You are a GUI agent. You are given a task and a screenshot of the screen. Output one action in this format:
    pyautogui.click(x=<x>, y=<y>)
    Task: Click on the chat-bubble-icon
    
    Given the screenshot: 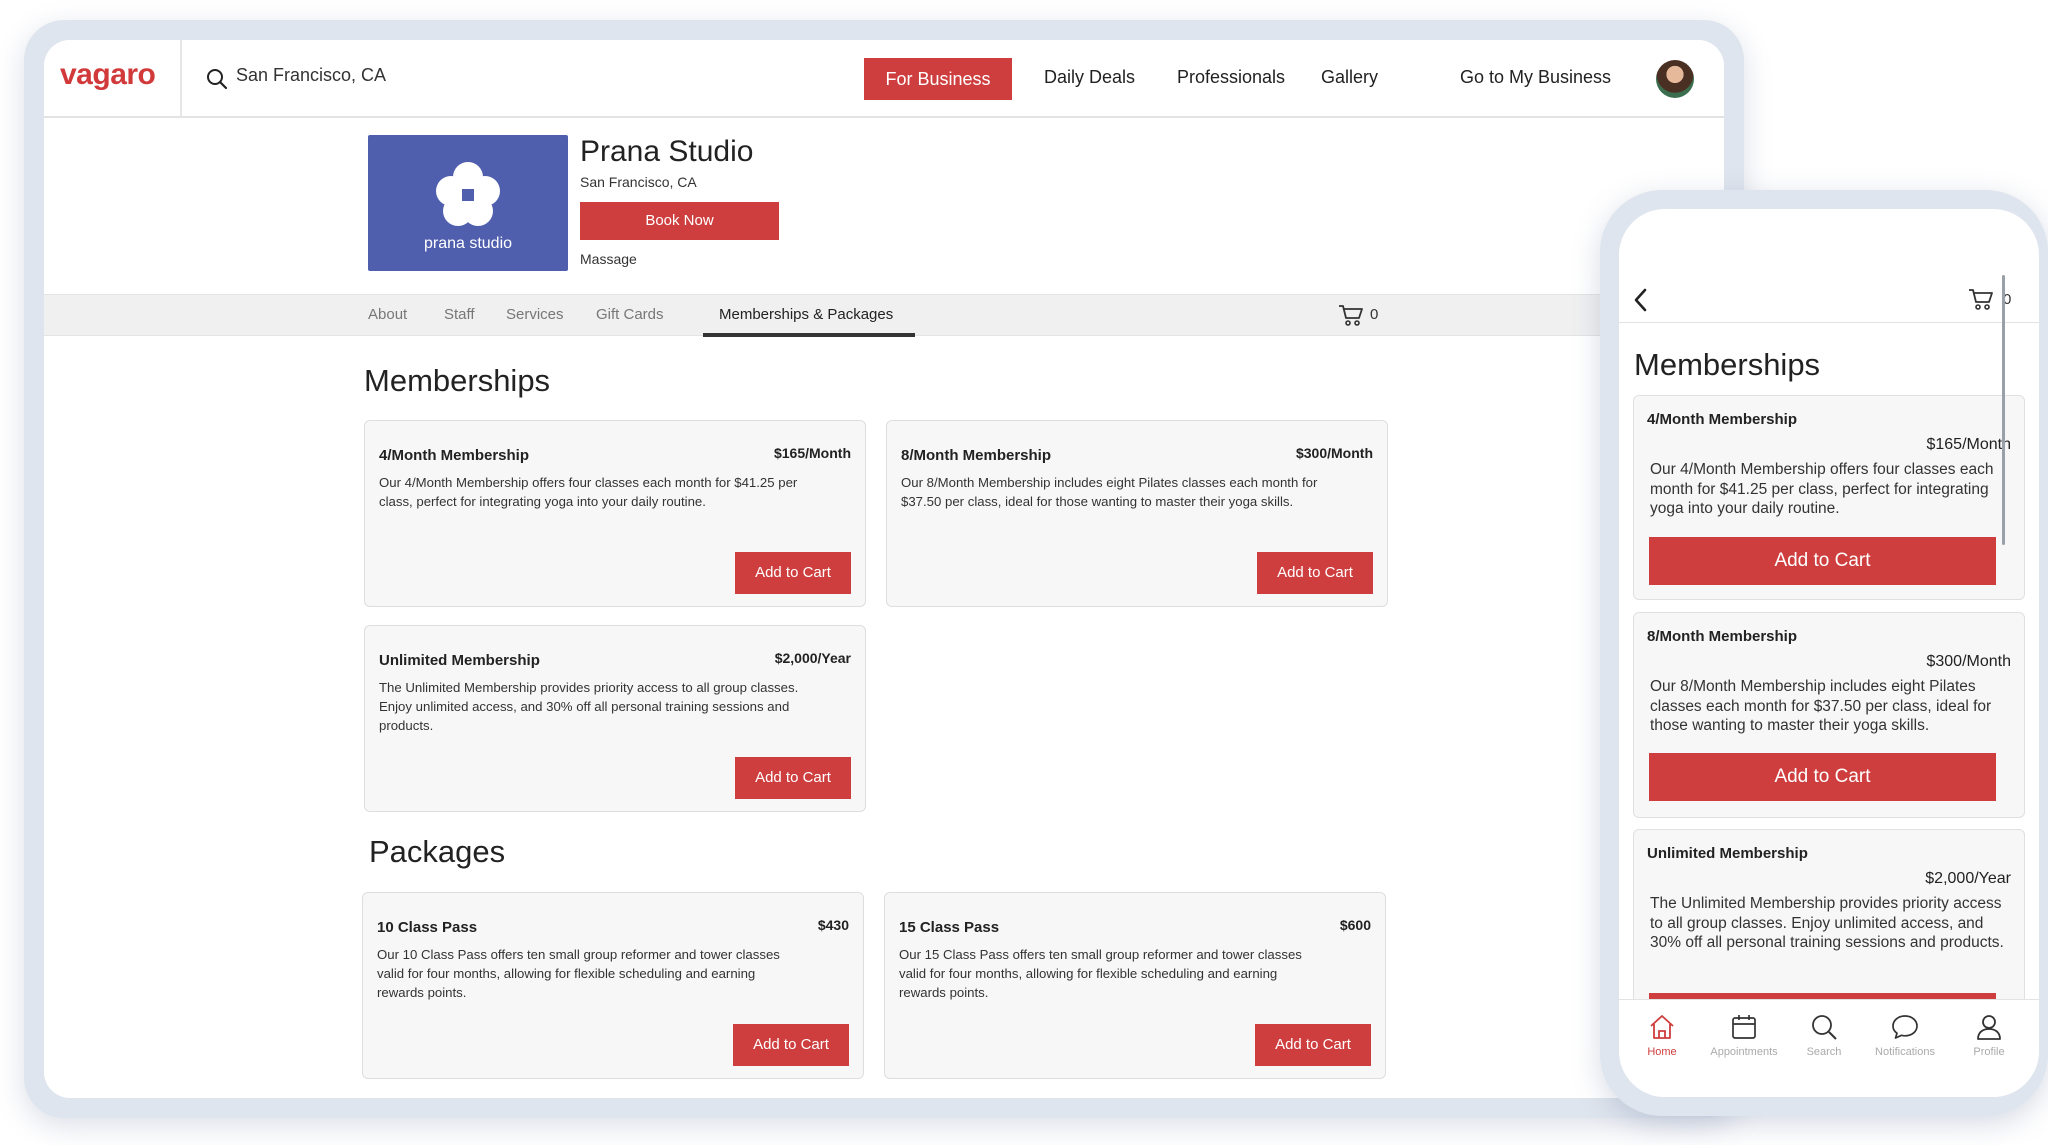 What is the action you would take?
    pyautogui.click(x=1905, y=1027)
    